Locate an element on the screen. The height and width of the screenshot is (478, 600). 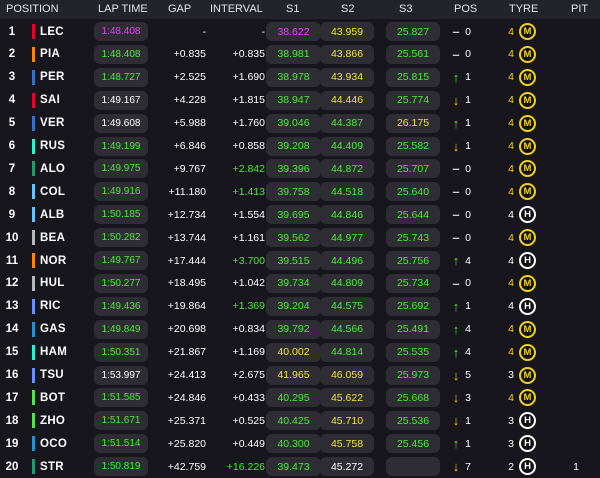
sector-3-time: 25.582 is located at coordinates (413, 146).